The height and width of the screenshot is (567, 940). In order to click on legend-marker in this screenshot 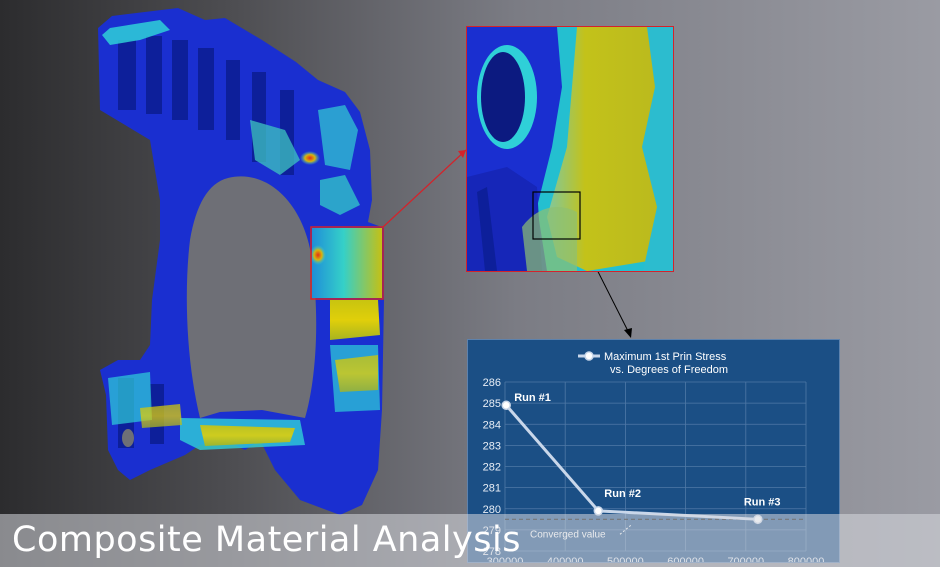, I will do `click(589, 356)`.